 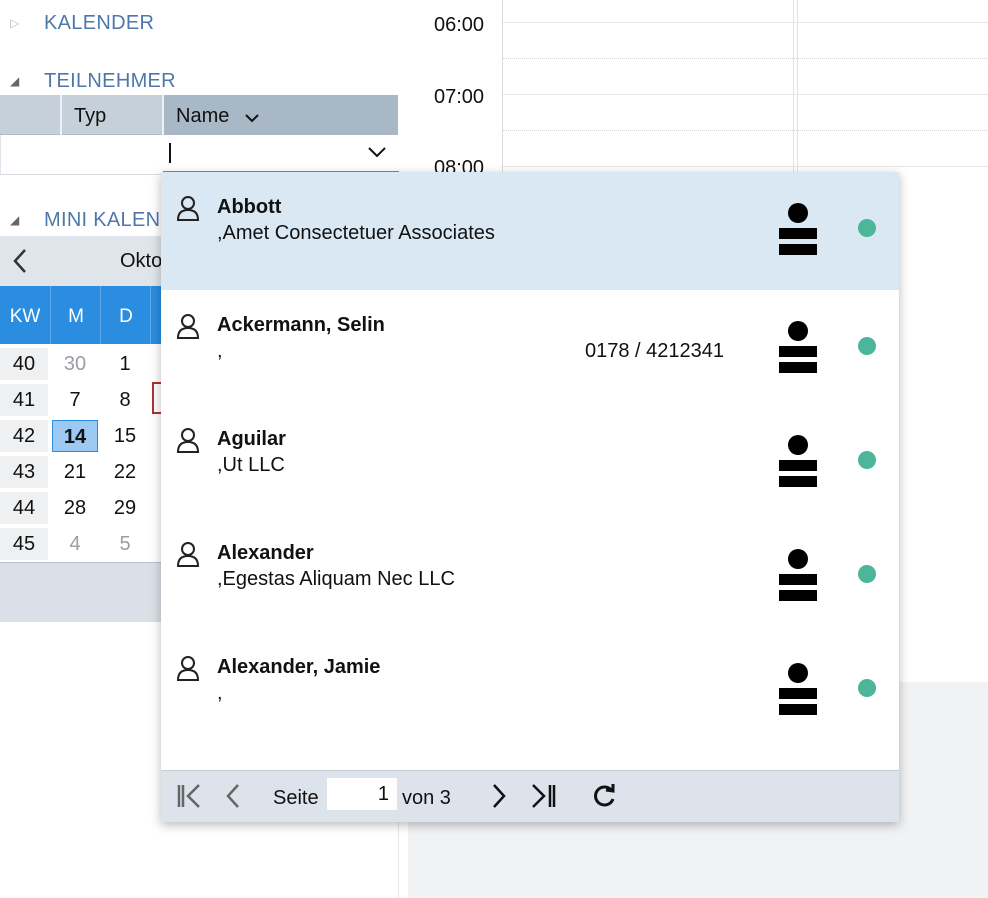 What do you see at coordinates (126, 316) in the screenshot?
I see `header-tuesday: D` at bounding box center [126, 316].